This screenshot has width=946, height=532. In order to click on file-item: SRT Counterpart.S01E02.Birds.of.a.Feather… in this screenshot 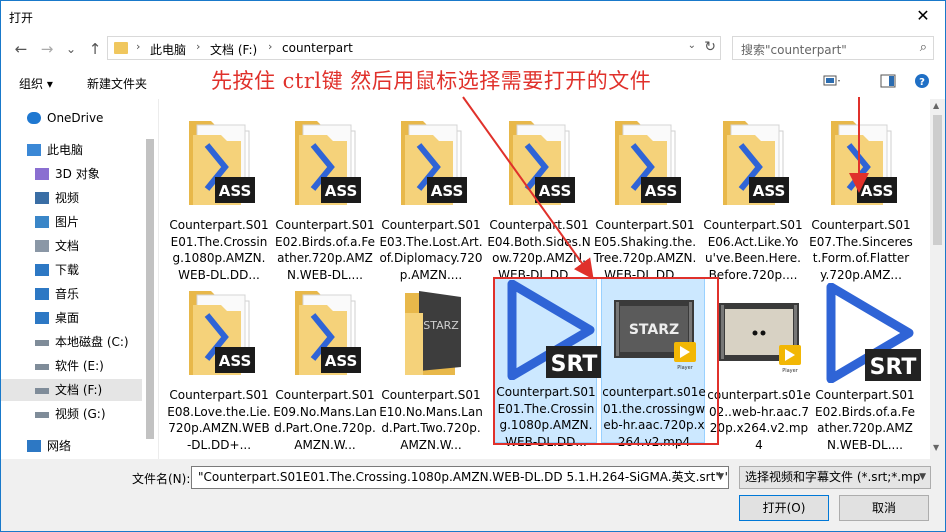, I will do `click(867, 366)`.